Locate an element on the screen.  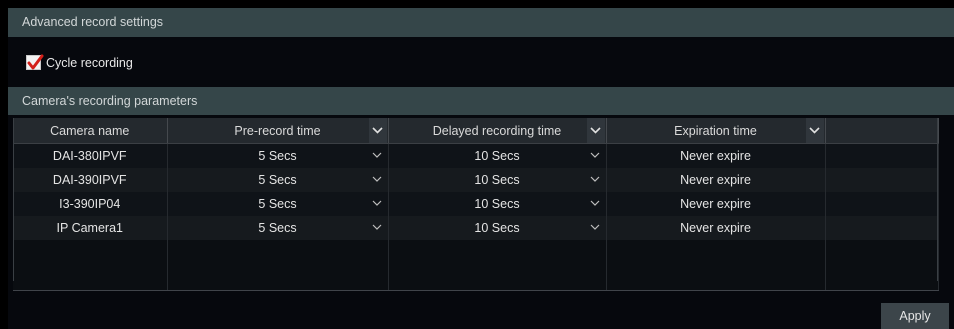
recording-parameters-header: Camera's recording parameters is located at coordinates (481, 101).